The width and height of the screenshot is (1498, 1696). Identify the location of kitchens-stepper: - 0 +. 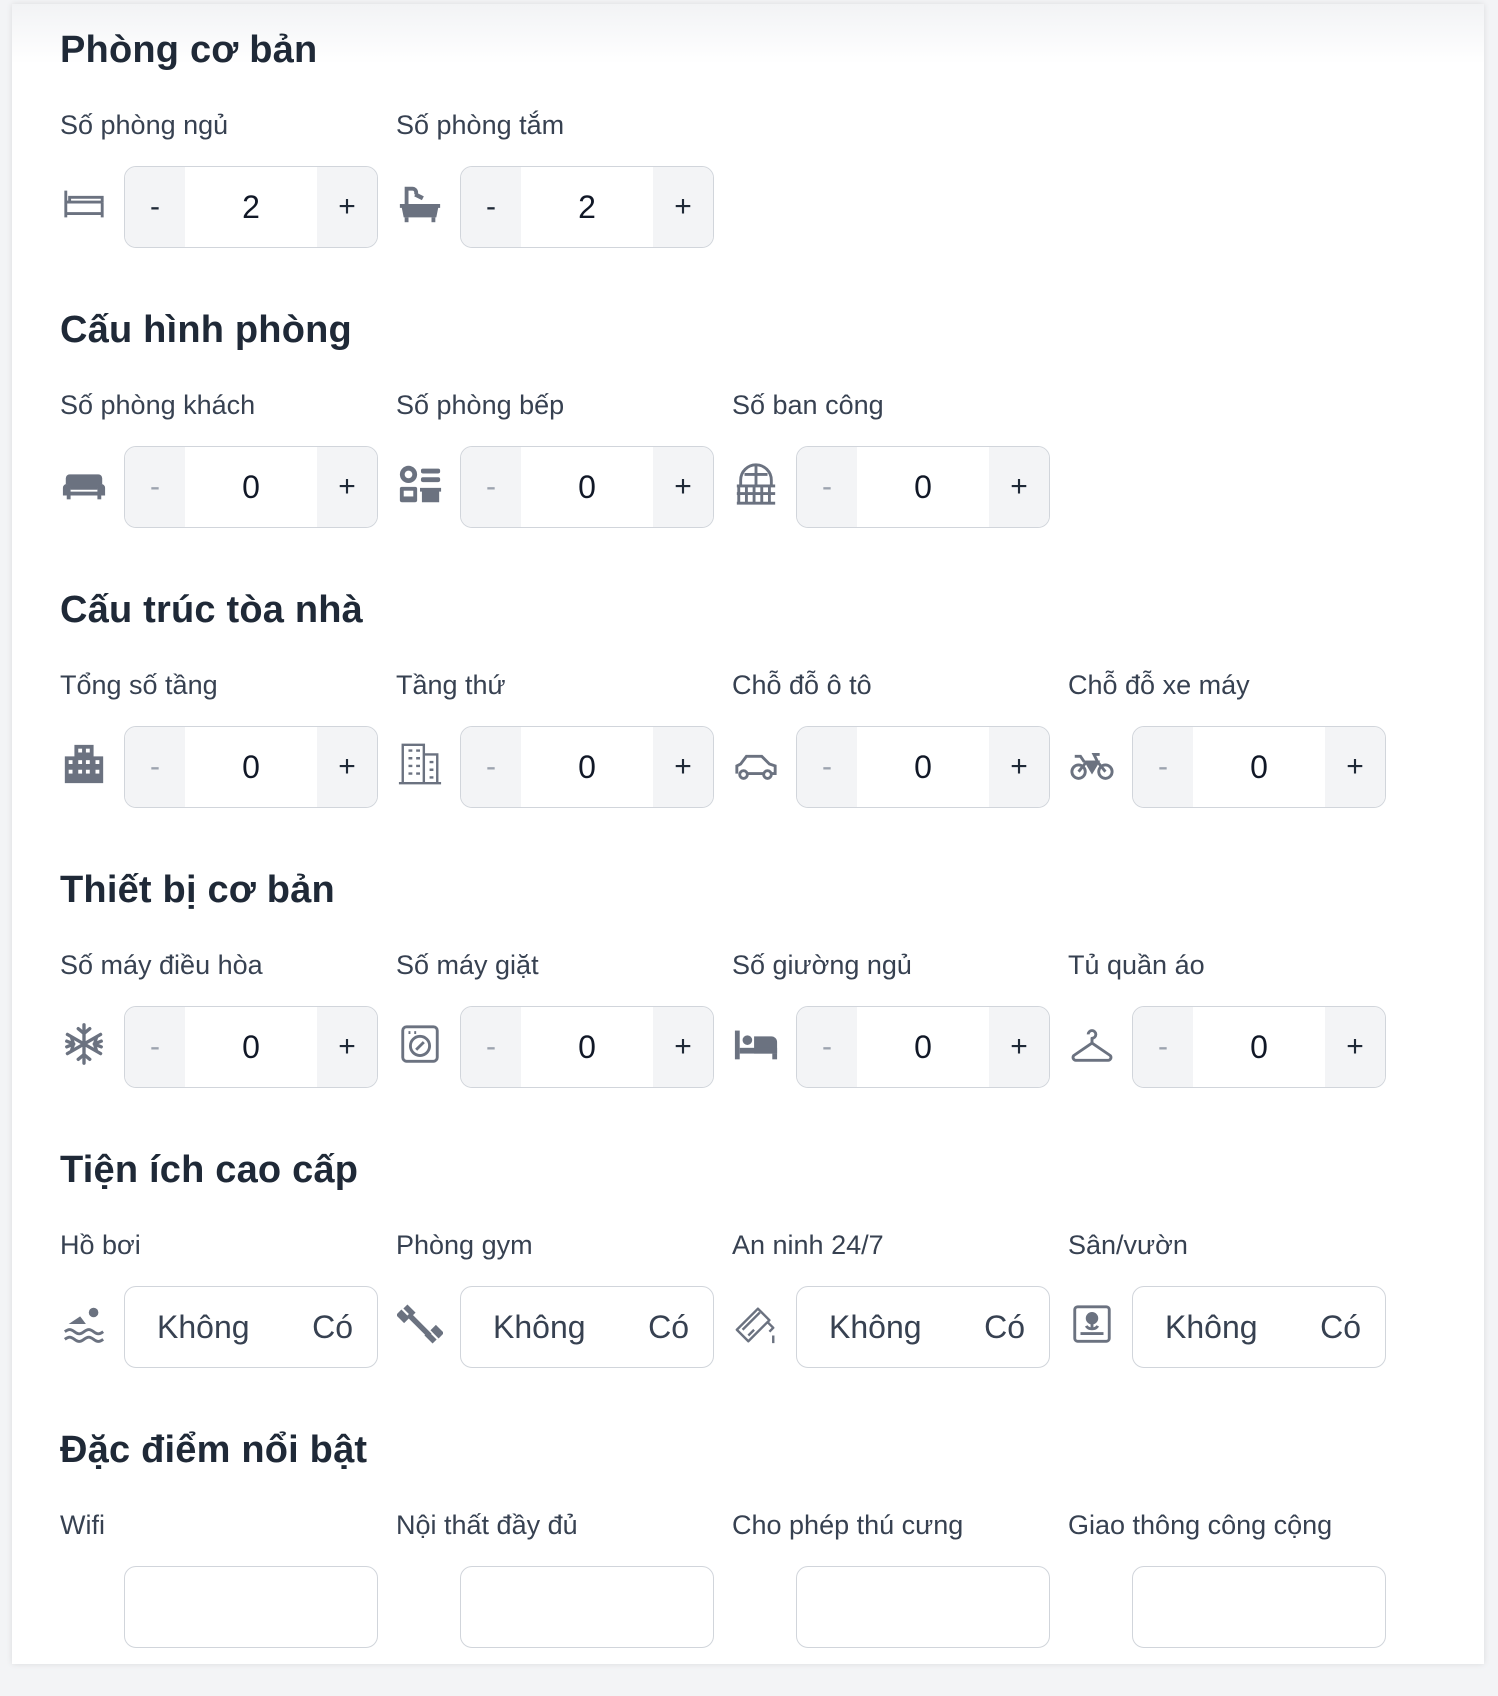
(587, 487).